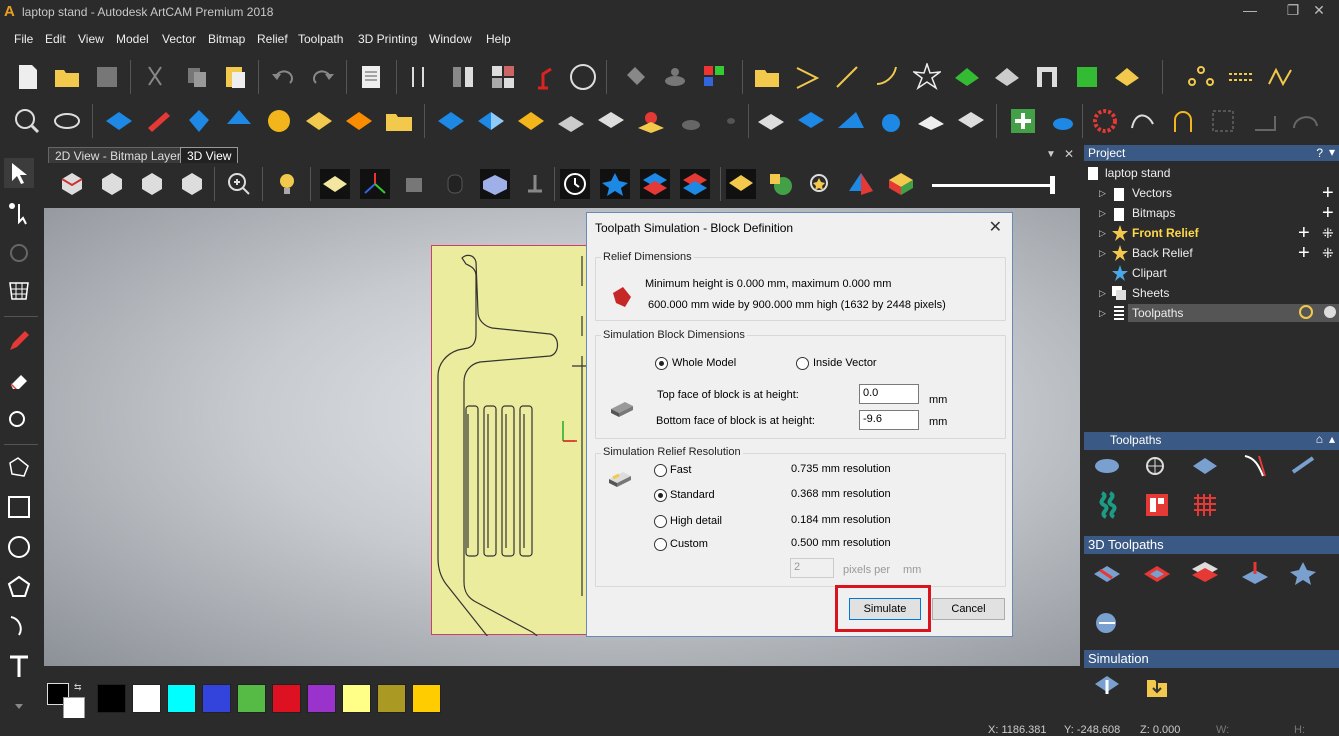 Image resolution: width=1339 pixels, height=736 pixels. I want to click on tree-project: laptop stand, so click(1137, 173).